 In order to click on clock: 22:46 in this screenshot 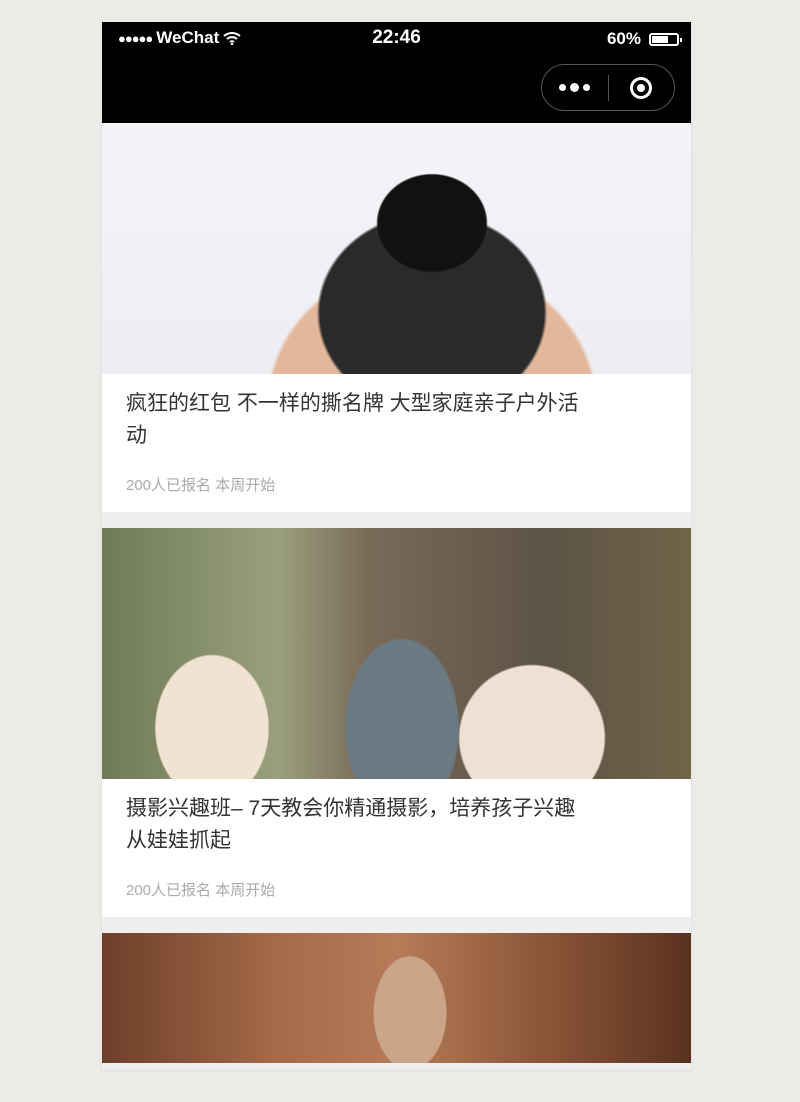, I will do `click(396, 37)`.